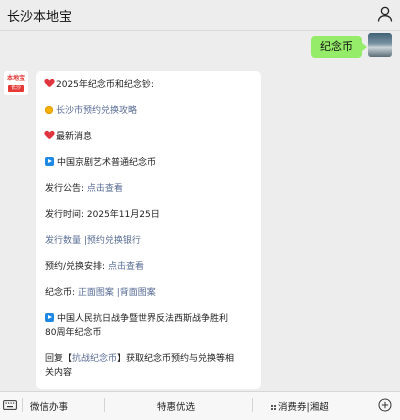 The width and height of the screenshot is (400, 420). Describe the element at coordinates (140, 359) in the screenshot. I see `message-line: 回复【抗战纪念币】获取纪念币预约与兑换等相` at that location.